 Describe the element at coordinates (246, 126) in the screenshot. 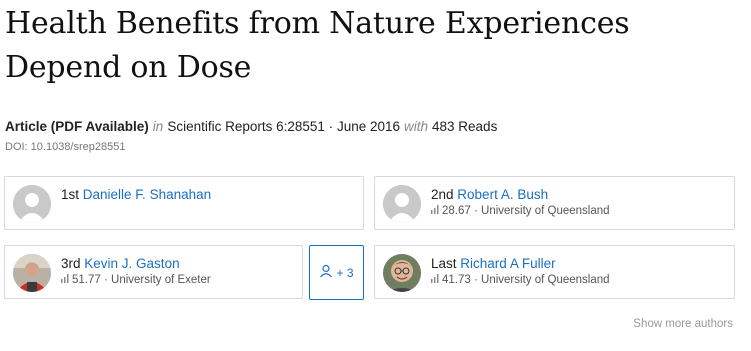

I see `journal-link: Scientific Reports 6:28551` at that location.